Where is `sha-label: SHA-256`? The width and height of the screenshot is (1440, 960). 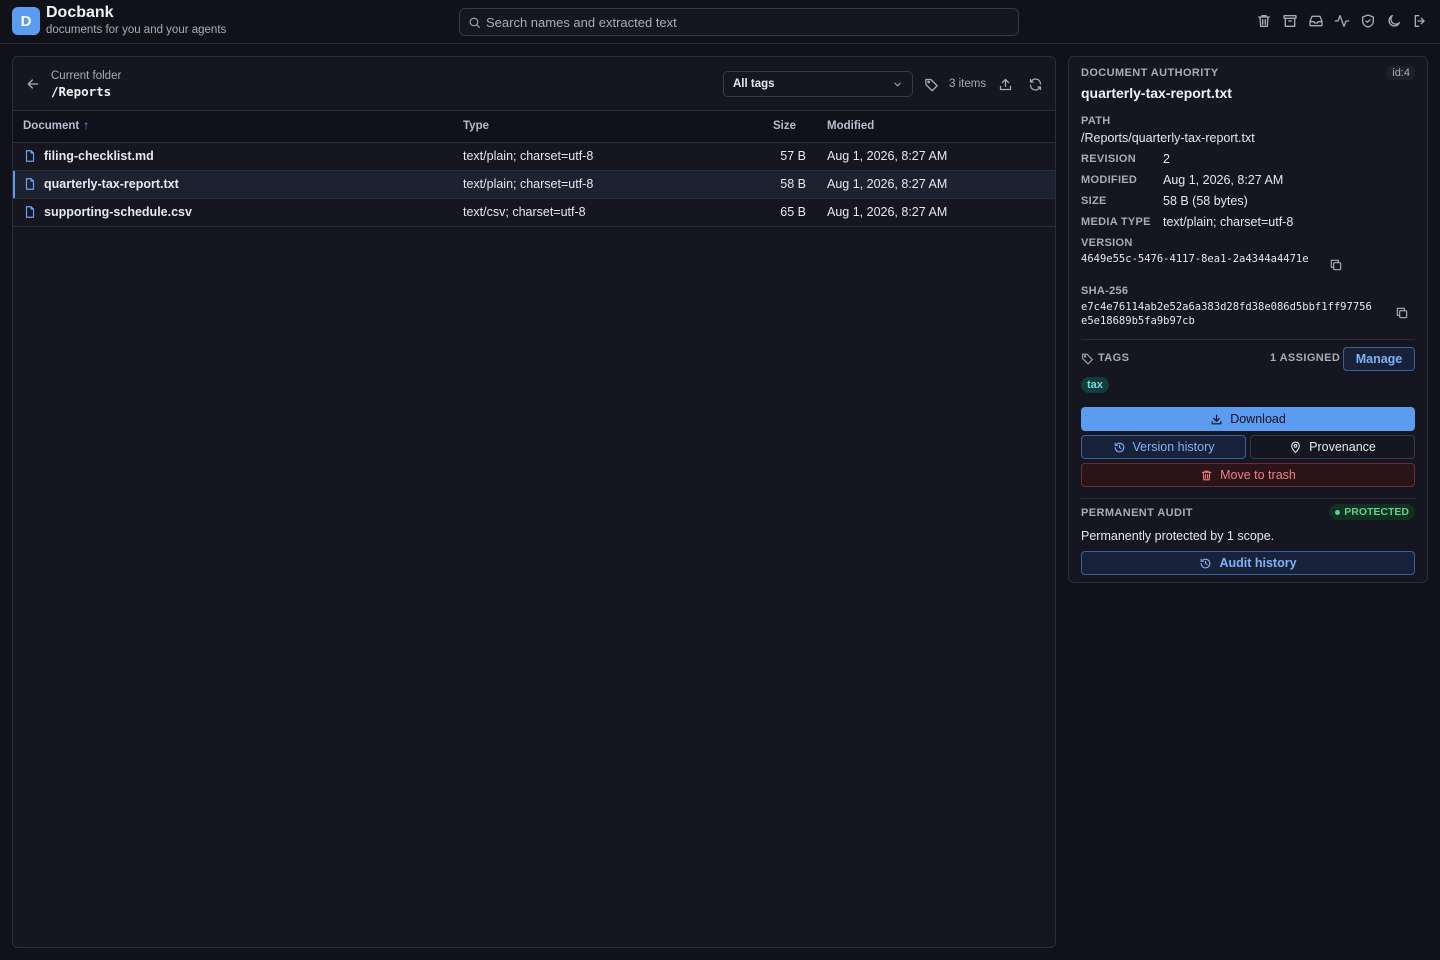 sha-label: SHA-256 is located at coordinates (1105, 291).